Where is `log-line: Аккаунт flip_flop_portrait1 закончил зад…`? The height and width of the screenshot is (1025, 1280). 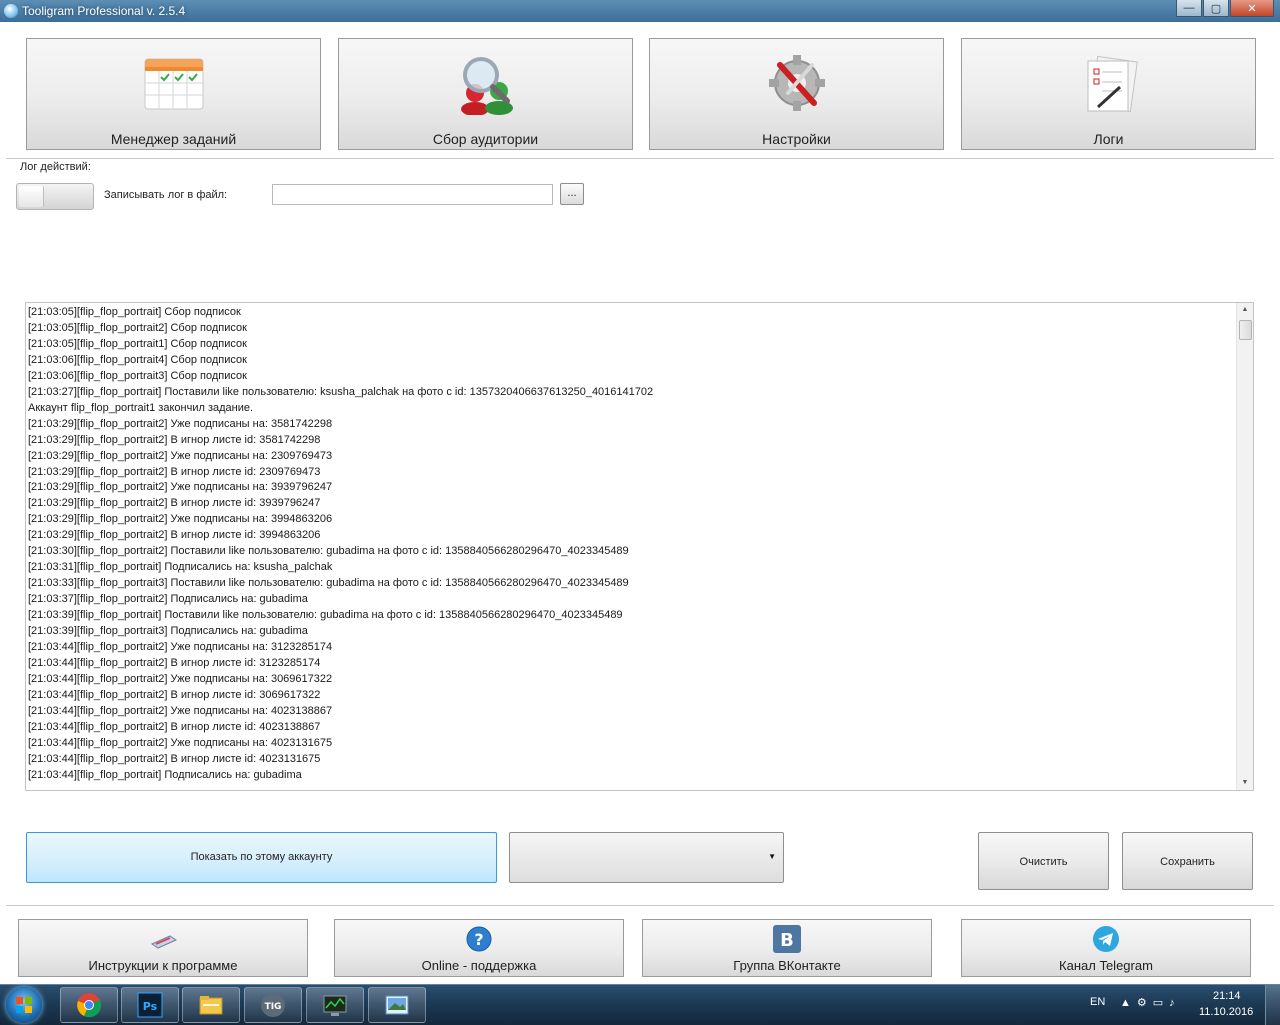
log-line: Аккаунт flip_flop_portrait1 закончил зад… is located at coordinates (141, 407).